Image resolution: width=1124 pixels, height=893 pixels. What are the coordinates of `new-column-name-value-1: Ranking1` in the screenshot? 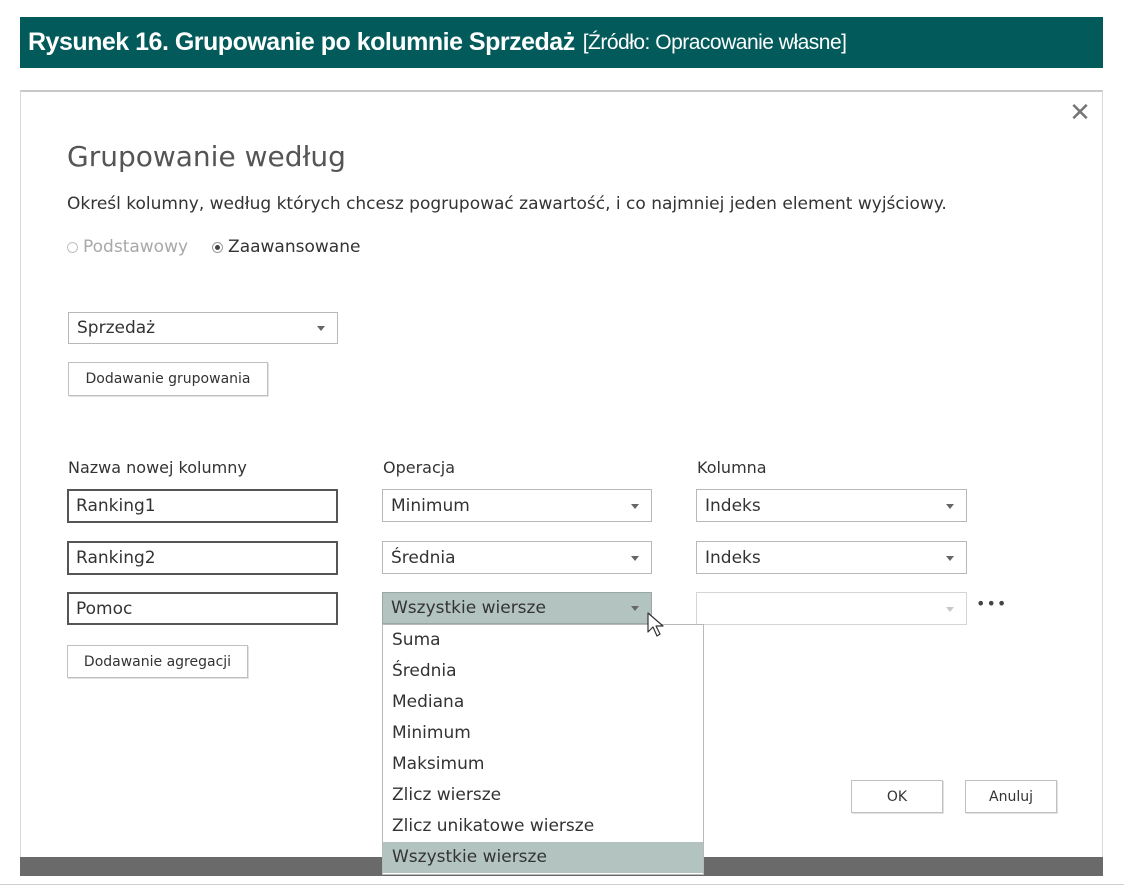 It's located at (116, 506).